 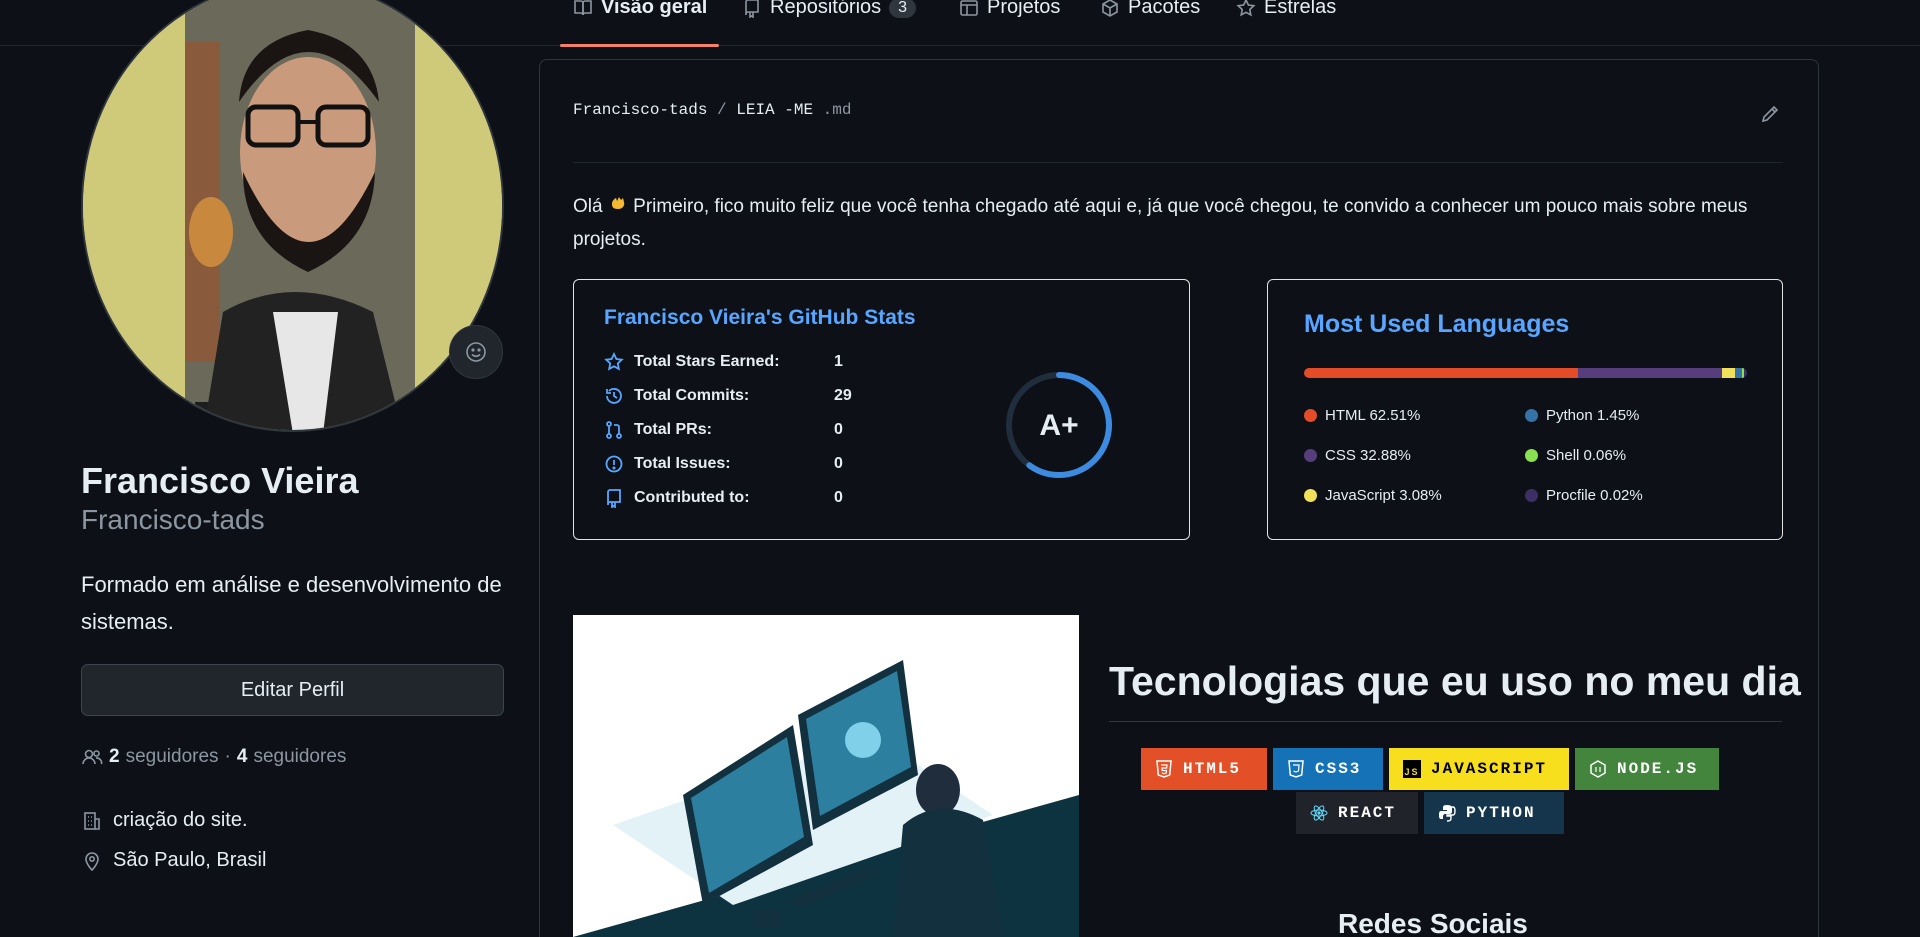 I want to click on stat-label: Total Issues:, so click(x=682, y=463).